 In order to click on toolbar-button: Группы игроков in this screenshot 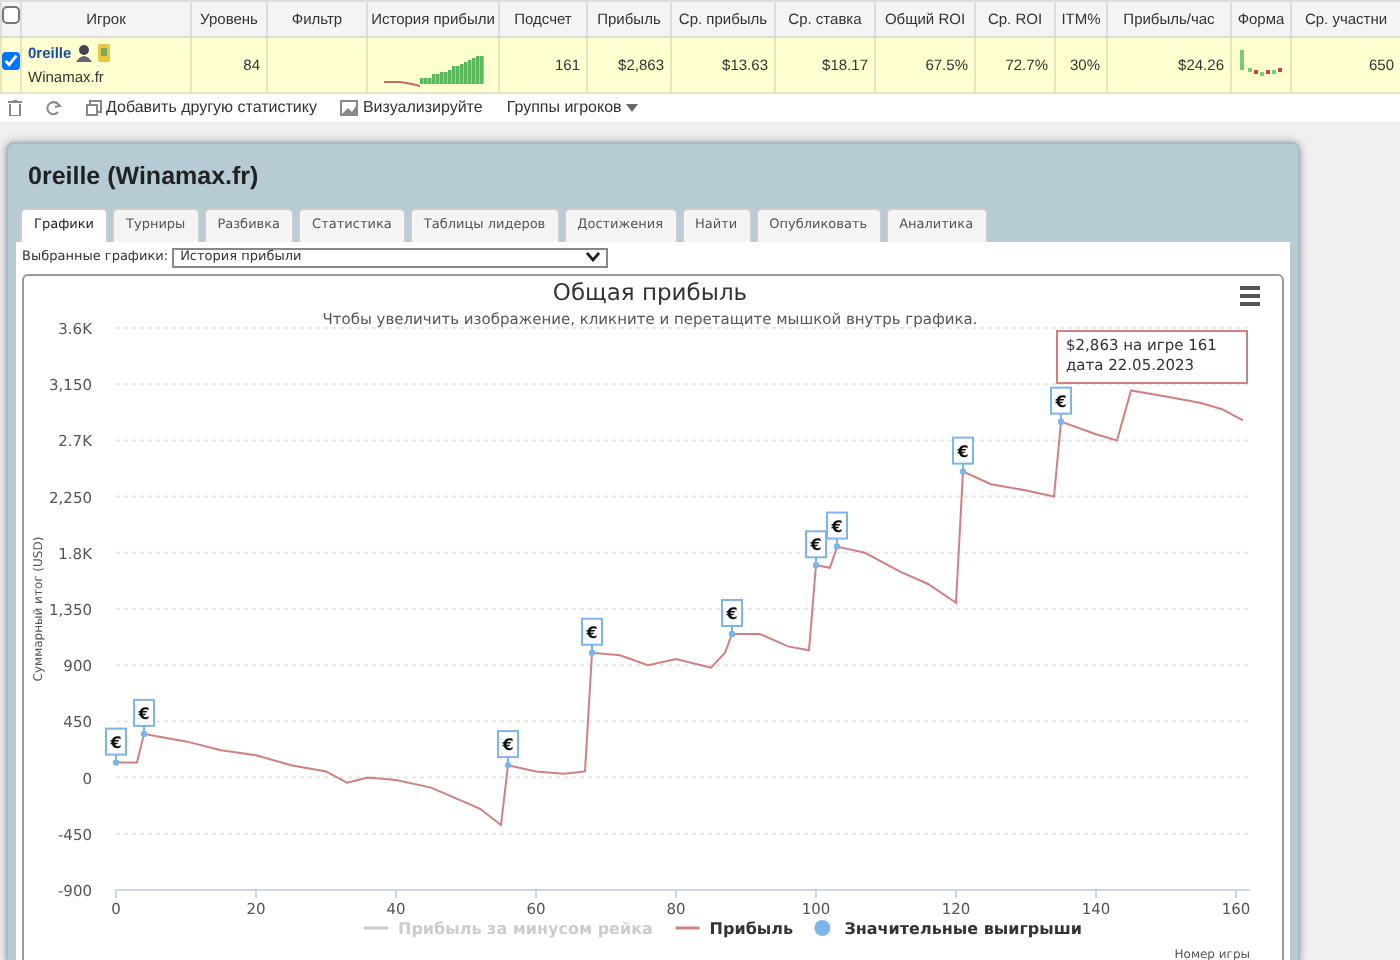, I will do `click(572, 108)`.